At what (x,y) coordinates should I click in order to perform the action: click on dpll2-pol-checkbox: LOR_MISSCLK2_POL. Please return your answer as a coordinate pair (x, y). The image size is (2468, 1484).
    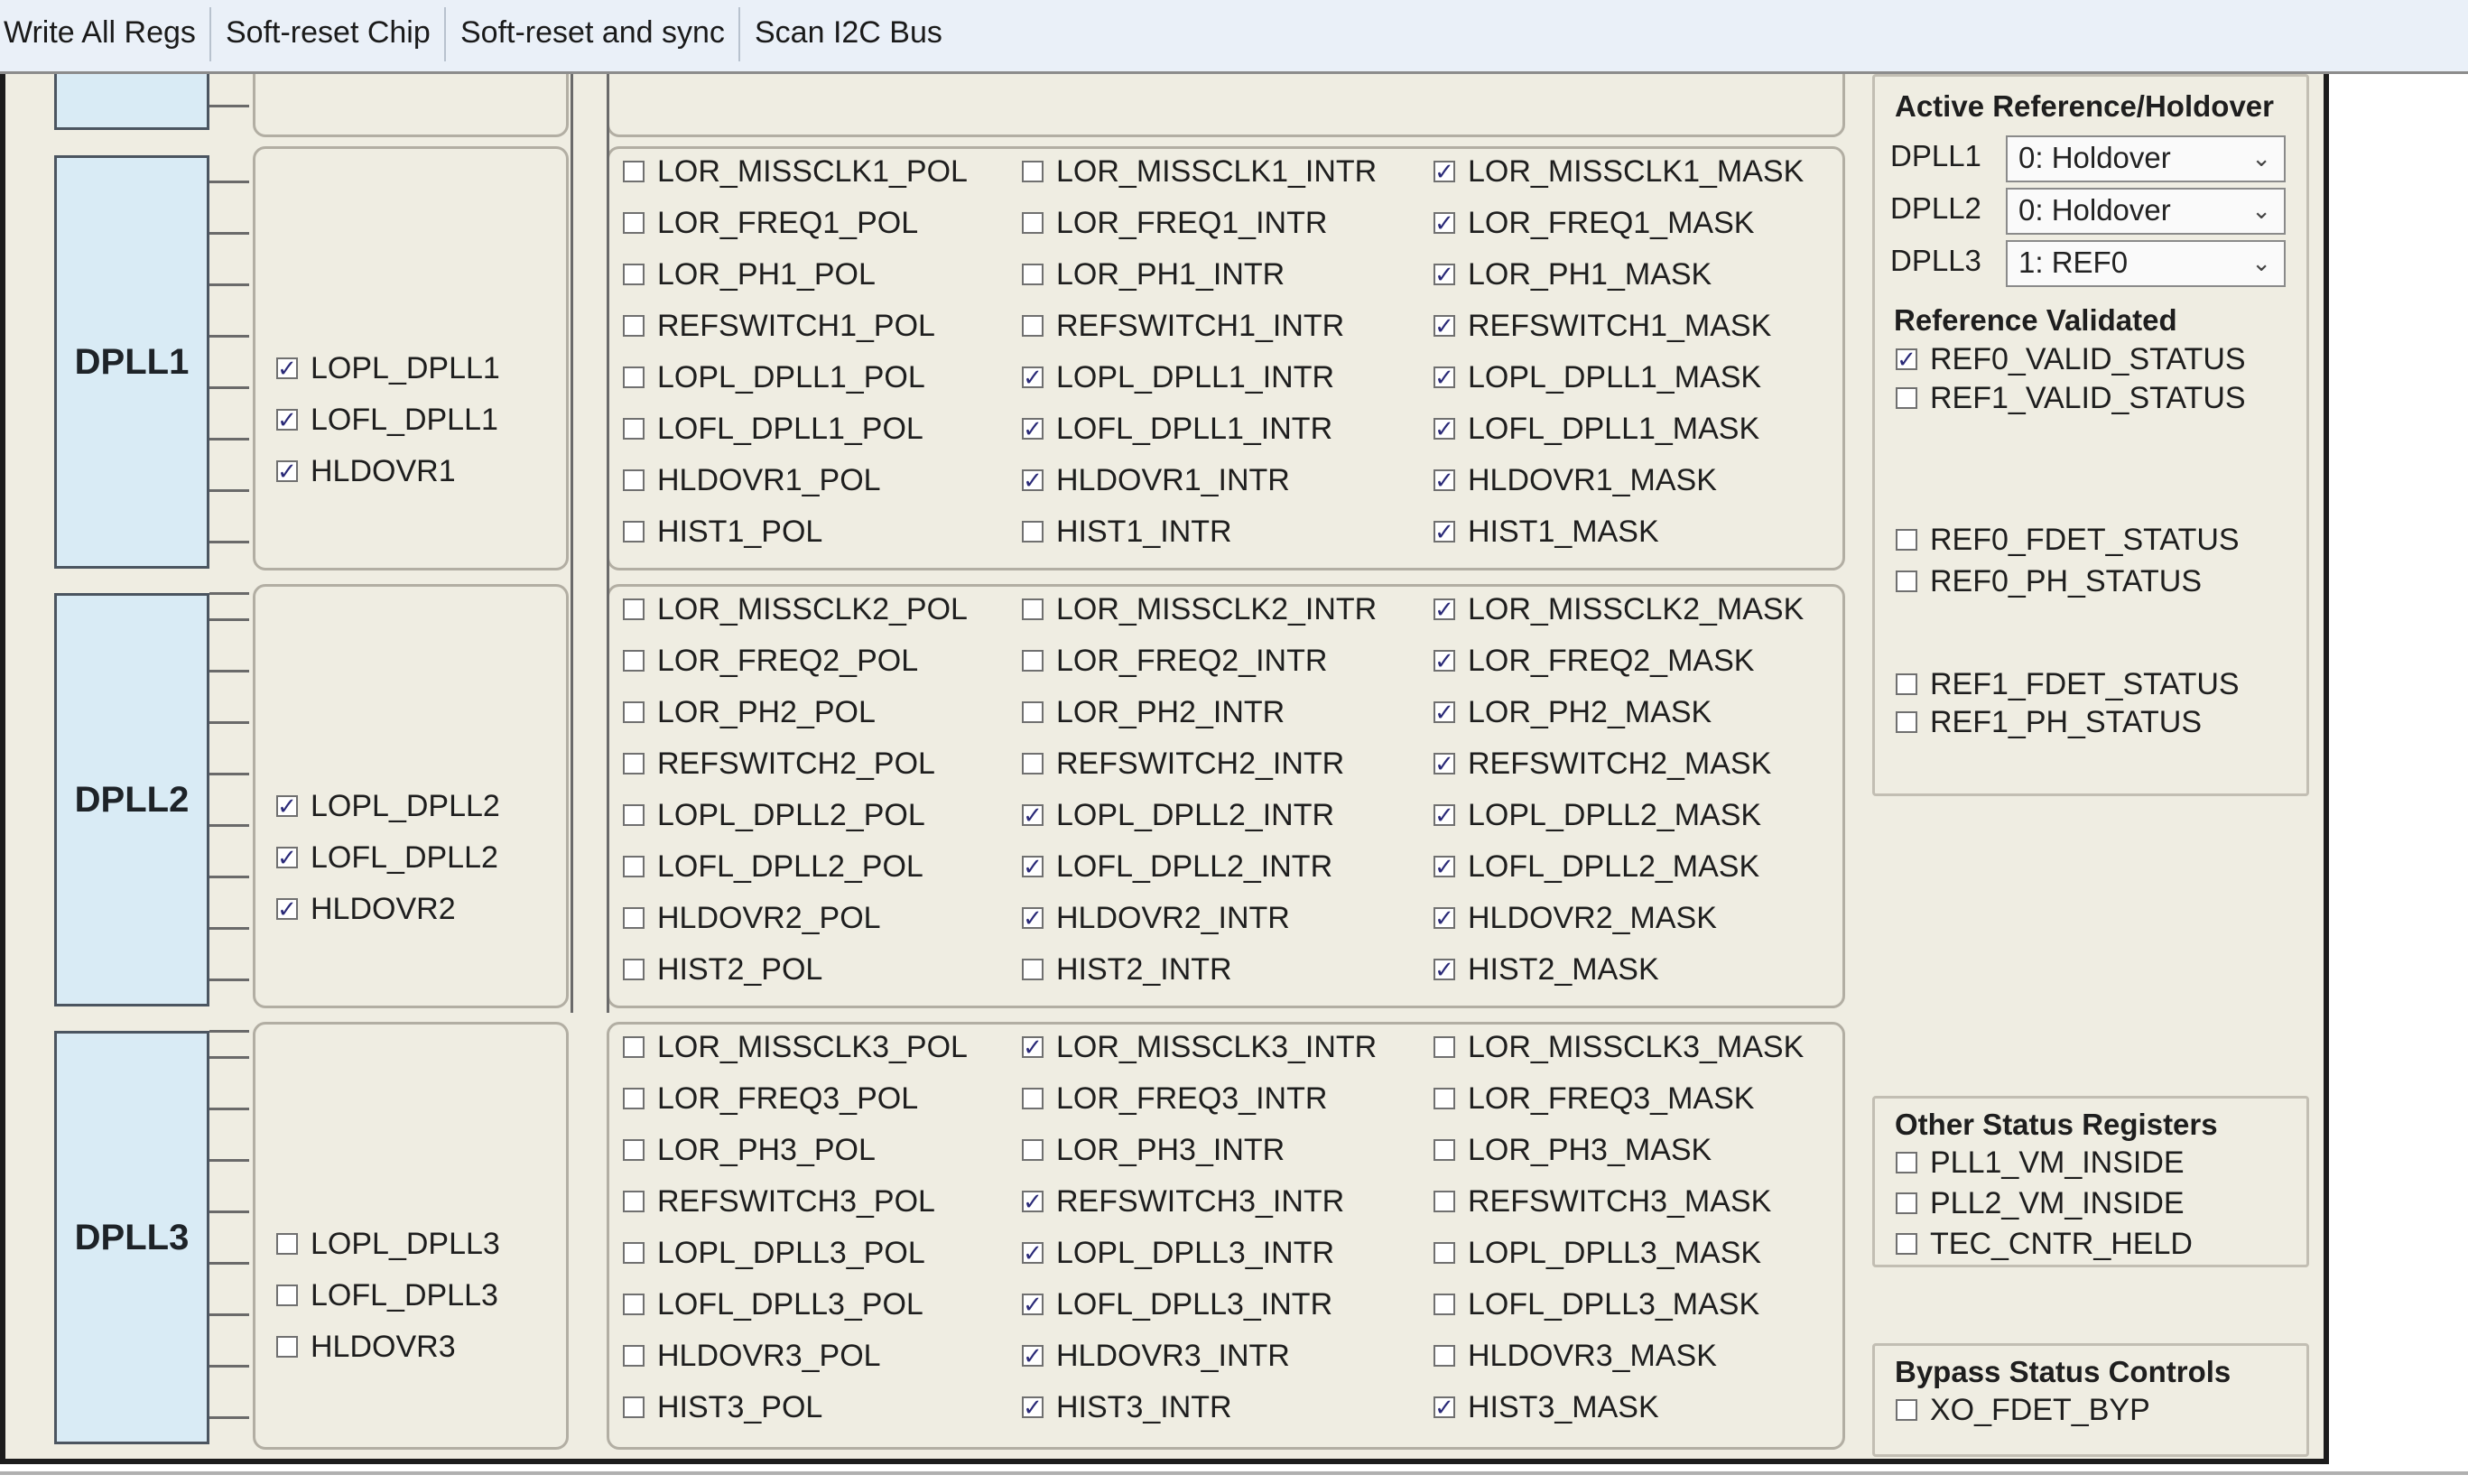
    Looking at the image, I should click on (795, 609).